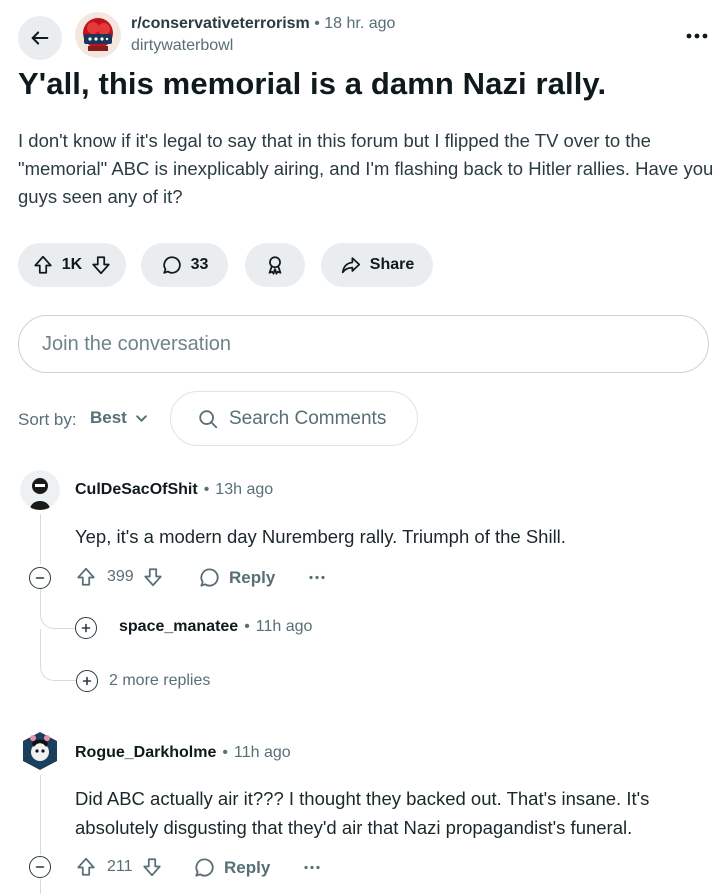 The width and height of the screenshot is (726, 894). What do you see at coordinates (137, 343) in the screenshot?
I see `join-placeholder: Join the conversation` at bounding box center [137, 343].